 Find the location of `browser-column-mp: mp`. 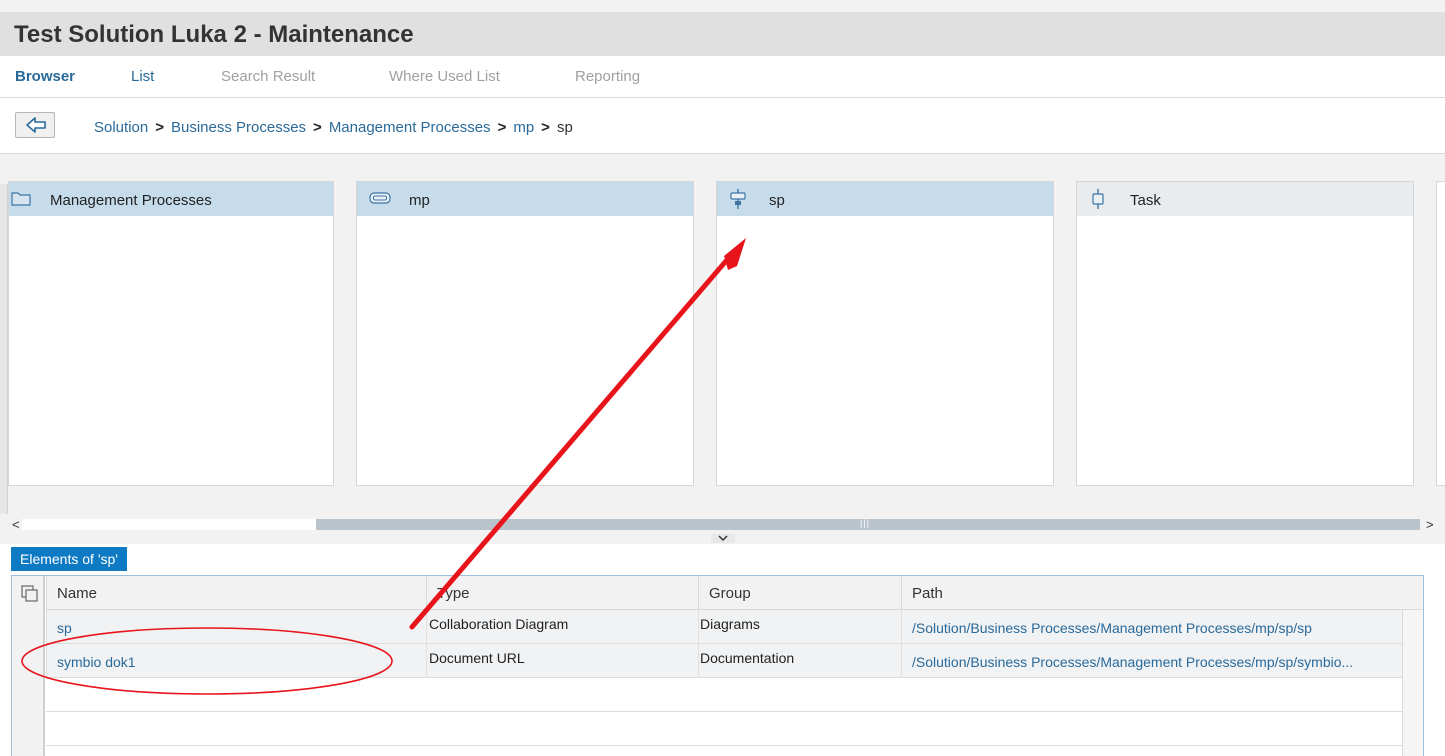

browser-column-mp: mp is located at coordinates (525, 333).